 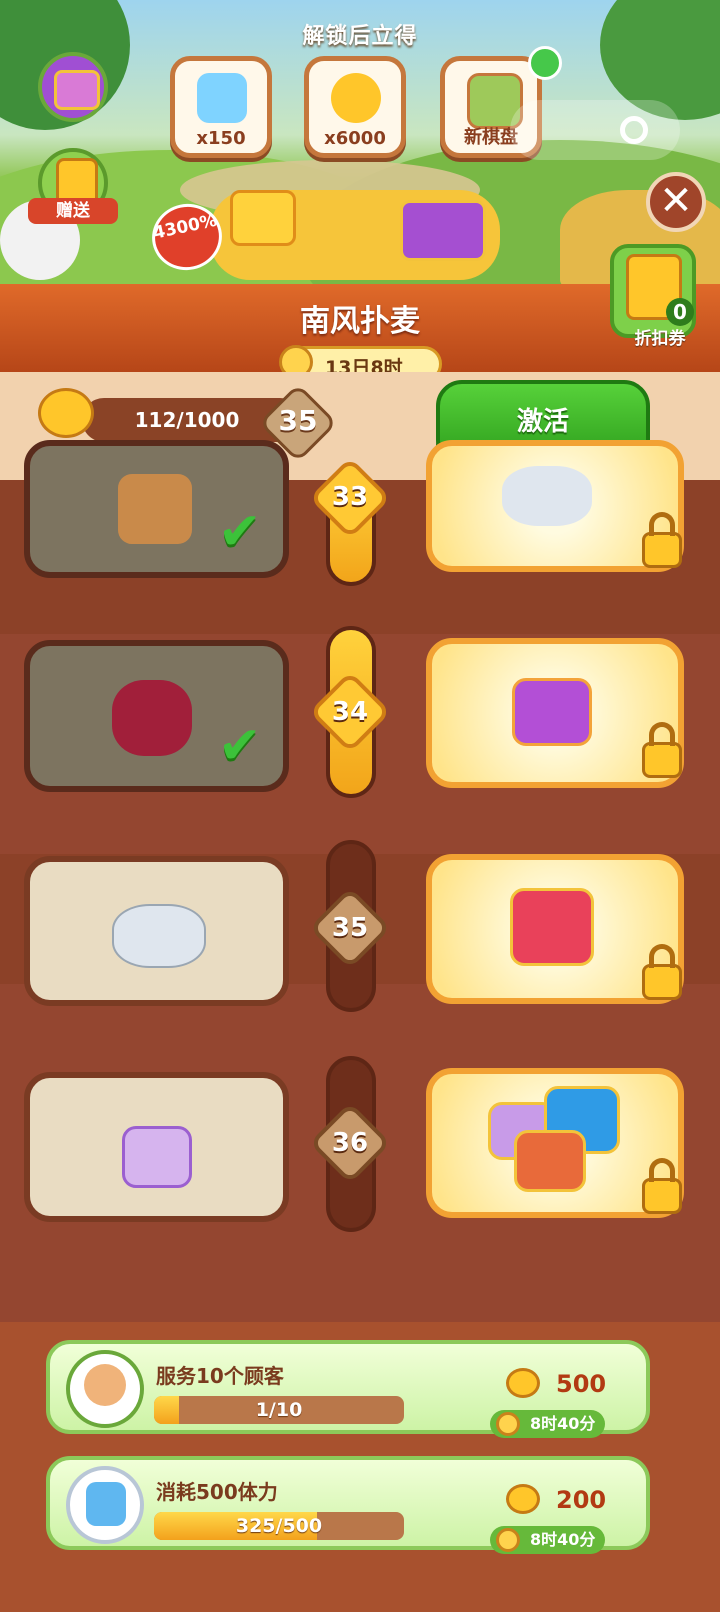 I want to click on coupon-label: 折扣券, so click(x=660, y=339).